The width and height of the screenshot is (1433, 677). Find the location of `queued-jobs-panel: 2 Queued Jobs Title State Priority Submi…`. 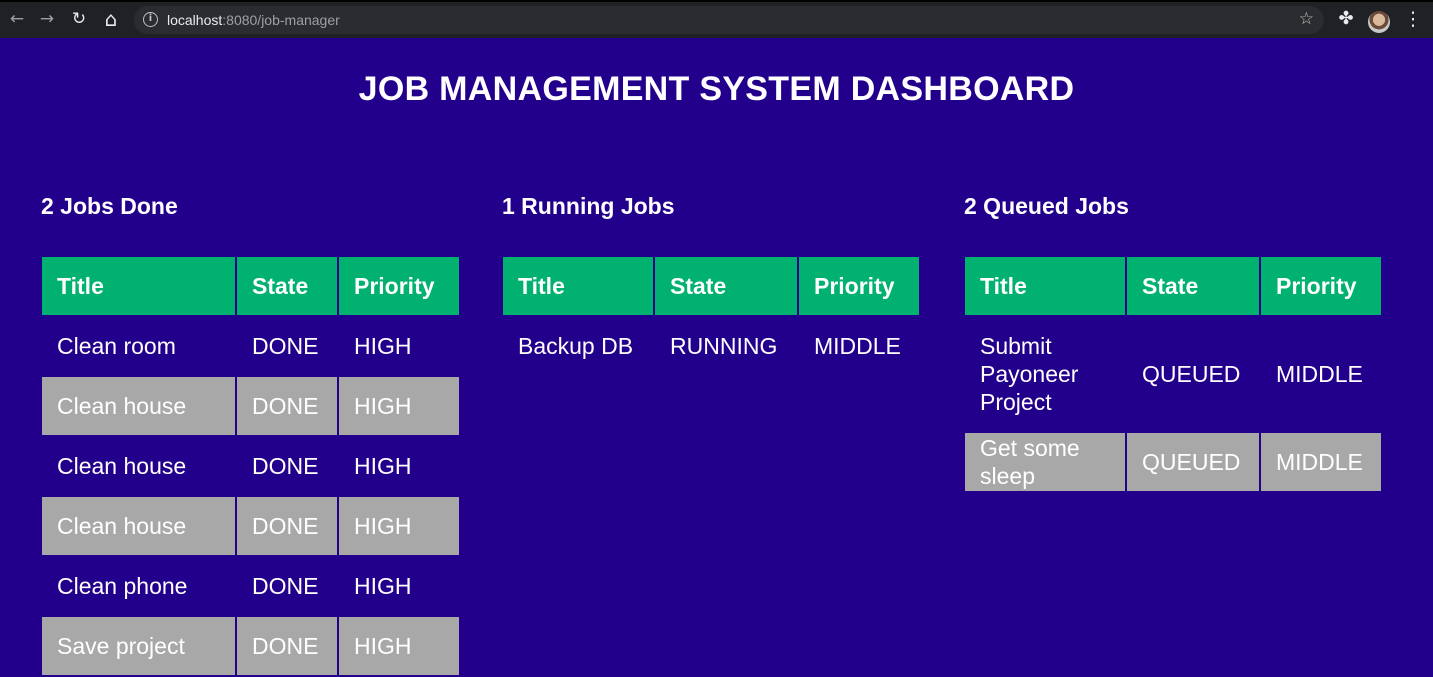

queued-jobs-panel: 2 Queued Jobs Title State Priority Submi… is located at coordinates (1173, 343).